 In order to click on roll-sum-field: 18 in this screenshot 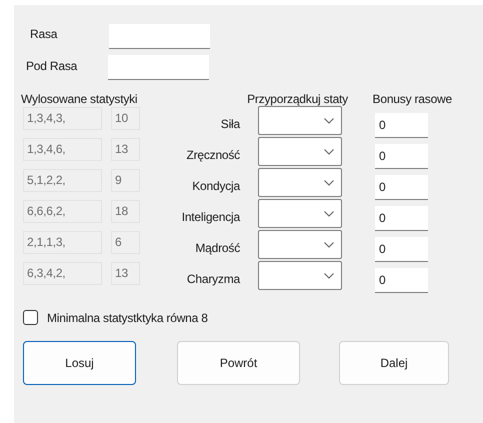, I will do `click(125, 211)`.